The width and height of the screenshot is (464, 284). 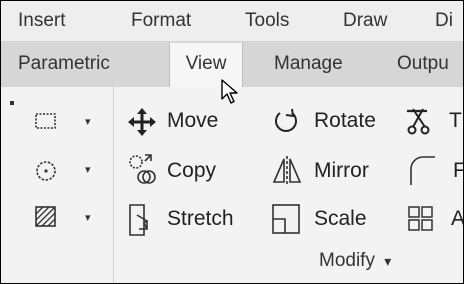 I want to click on rectangle-dropdown-icon: ▾, so click(x=88, y=121).